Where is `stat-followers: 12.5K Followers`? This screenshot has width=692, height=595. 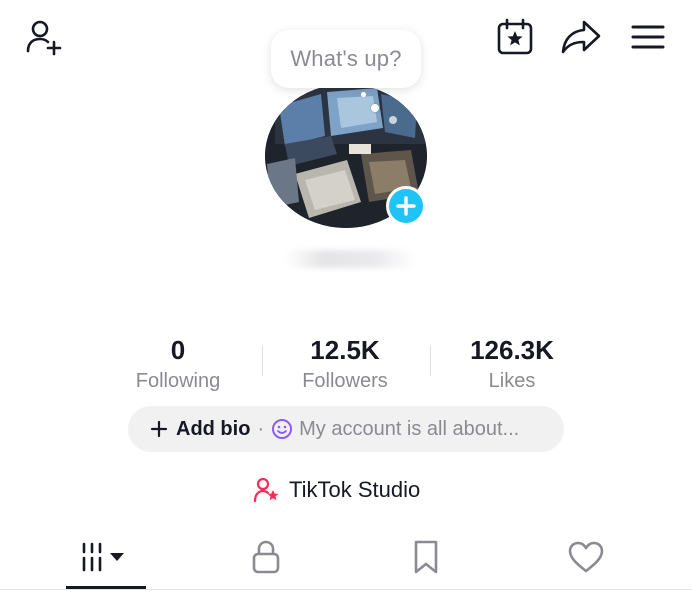
stat-followers: 12.5K Followers is located at coordinates (345, 365).